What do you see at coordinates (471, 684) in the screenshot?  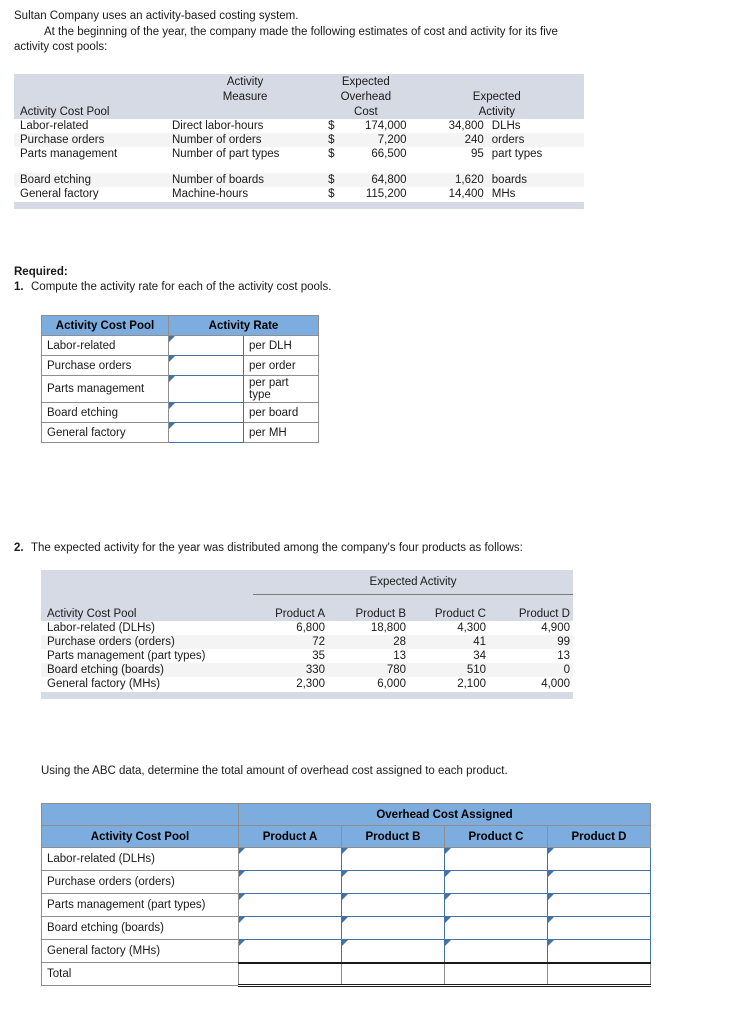 I see `cell-product-c: 2,100` at bounding box center [471, 684].